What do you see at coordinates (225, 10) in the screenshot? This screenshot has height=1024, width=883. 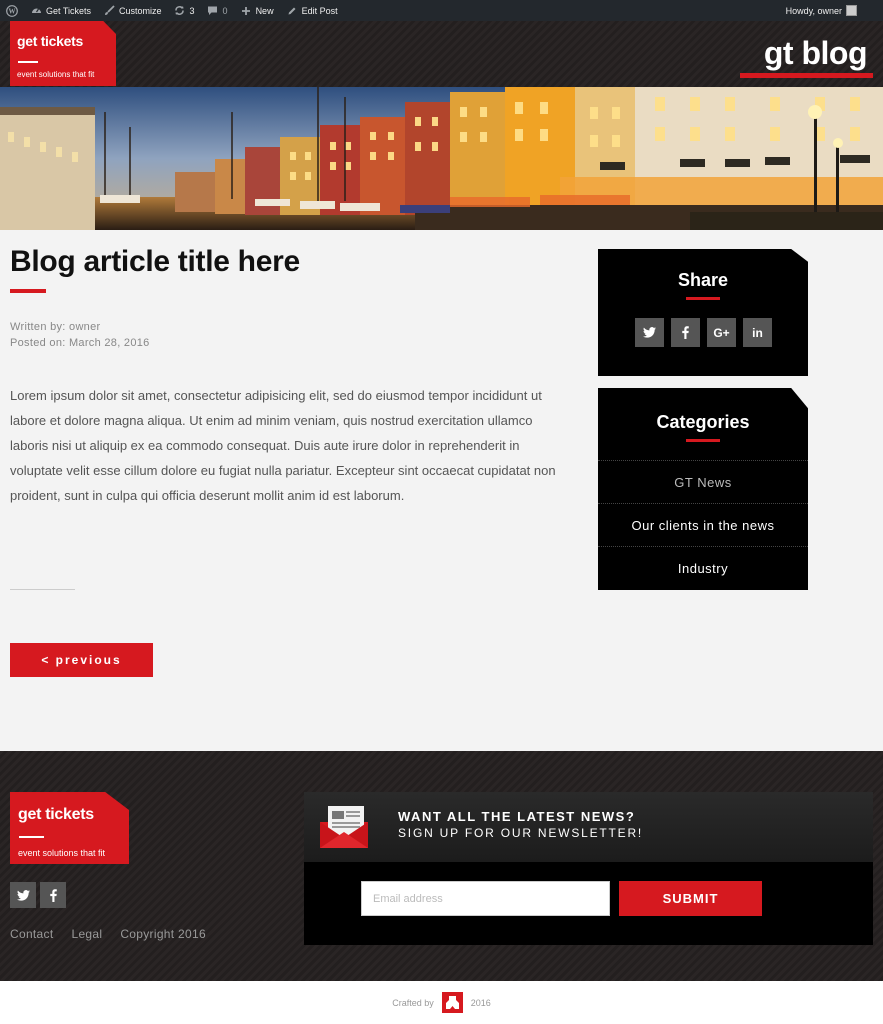 I see `admin-comments-count: 0` at bounding box center [225, 10].